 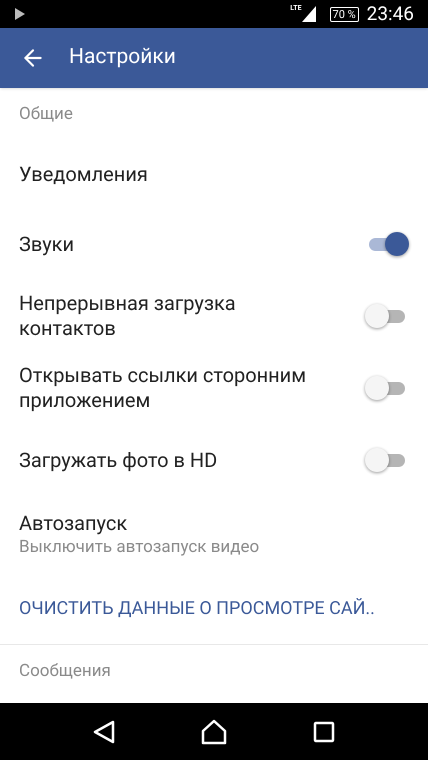 What do you see at coordinates (214, 731) in the screenshot?
I see `home-icon` at bounding box center [214, 731].